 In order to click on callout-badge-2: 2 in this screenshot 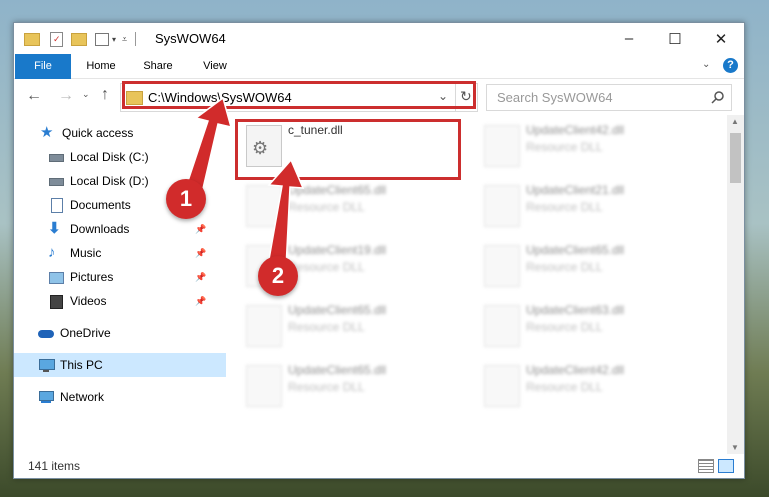, I will do `click(278, 276)`.